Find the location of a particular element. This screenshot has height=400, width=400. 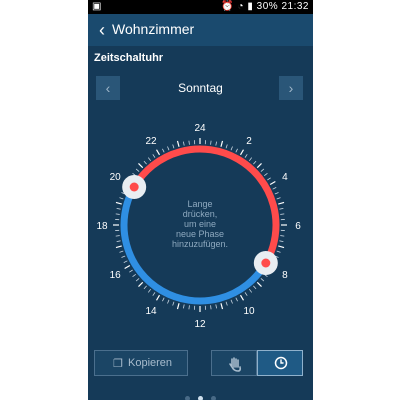

page-indicator is located at coordinates (200, 394).